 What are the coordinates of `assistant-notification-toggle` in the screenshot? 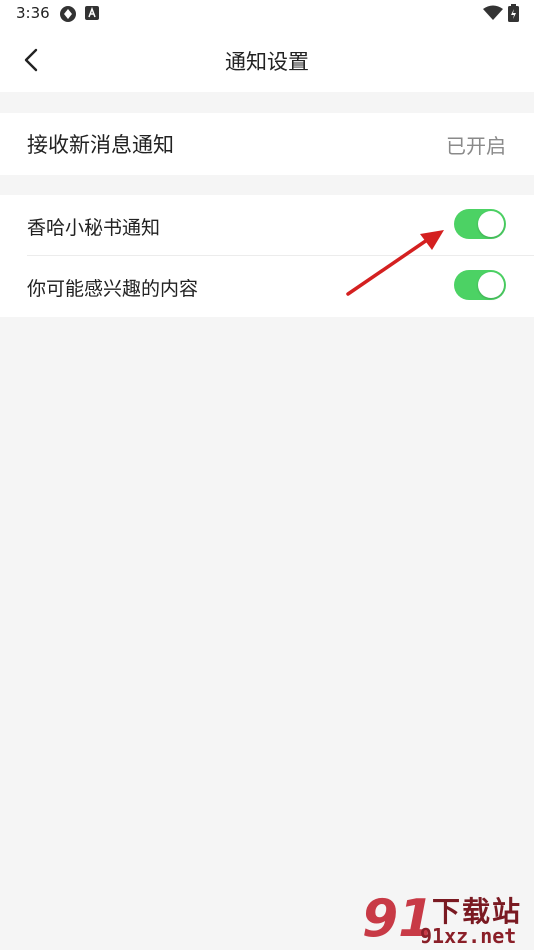 It's located at (480, 224).